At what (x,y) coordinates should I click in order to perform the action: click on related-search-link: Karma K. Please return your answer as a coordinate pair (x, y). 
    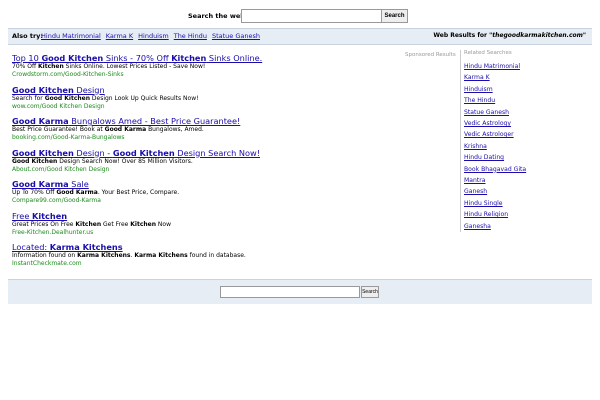
    Looking at the image, I should click on (507, 77).